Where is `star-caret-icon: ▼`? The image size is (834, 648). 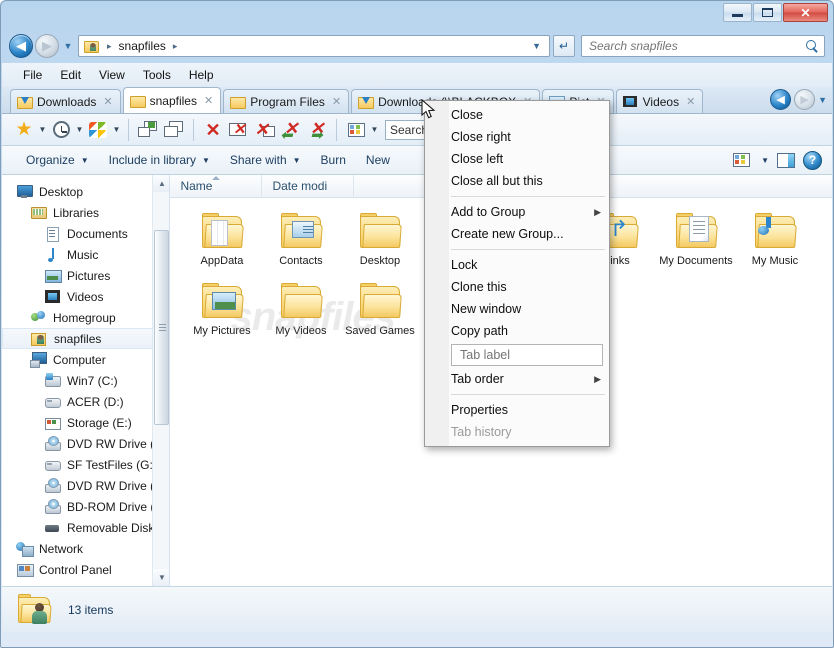
star-caret-icon: ▼ is located at coordinates (42, 129).